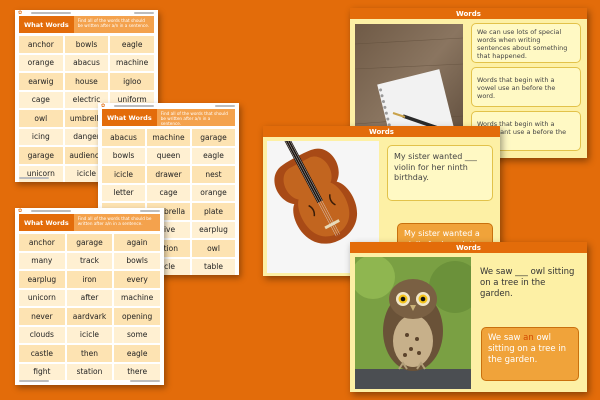  I want to click on word-cell: drawer, so click(168, 174).